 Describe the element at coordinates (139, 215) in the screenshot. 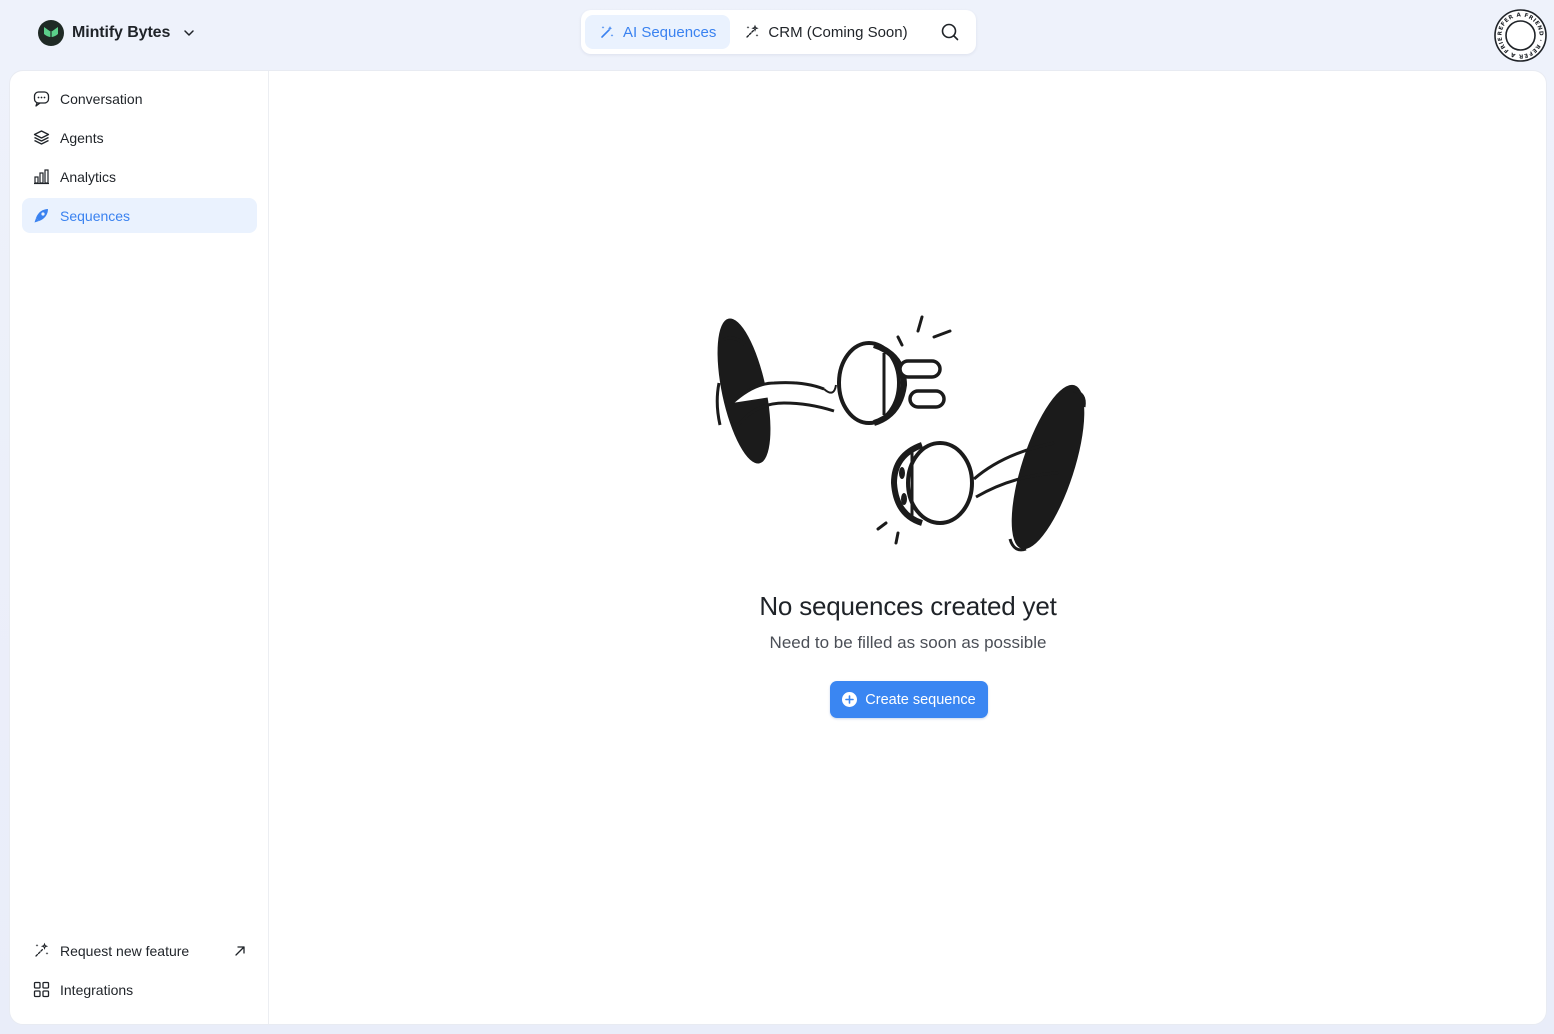

I see `sidebar-item-sequences: Sequences` at that location.